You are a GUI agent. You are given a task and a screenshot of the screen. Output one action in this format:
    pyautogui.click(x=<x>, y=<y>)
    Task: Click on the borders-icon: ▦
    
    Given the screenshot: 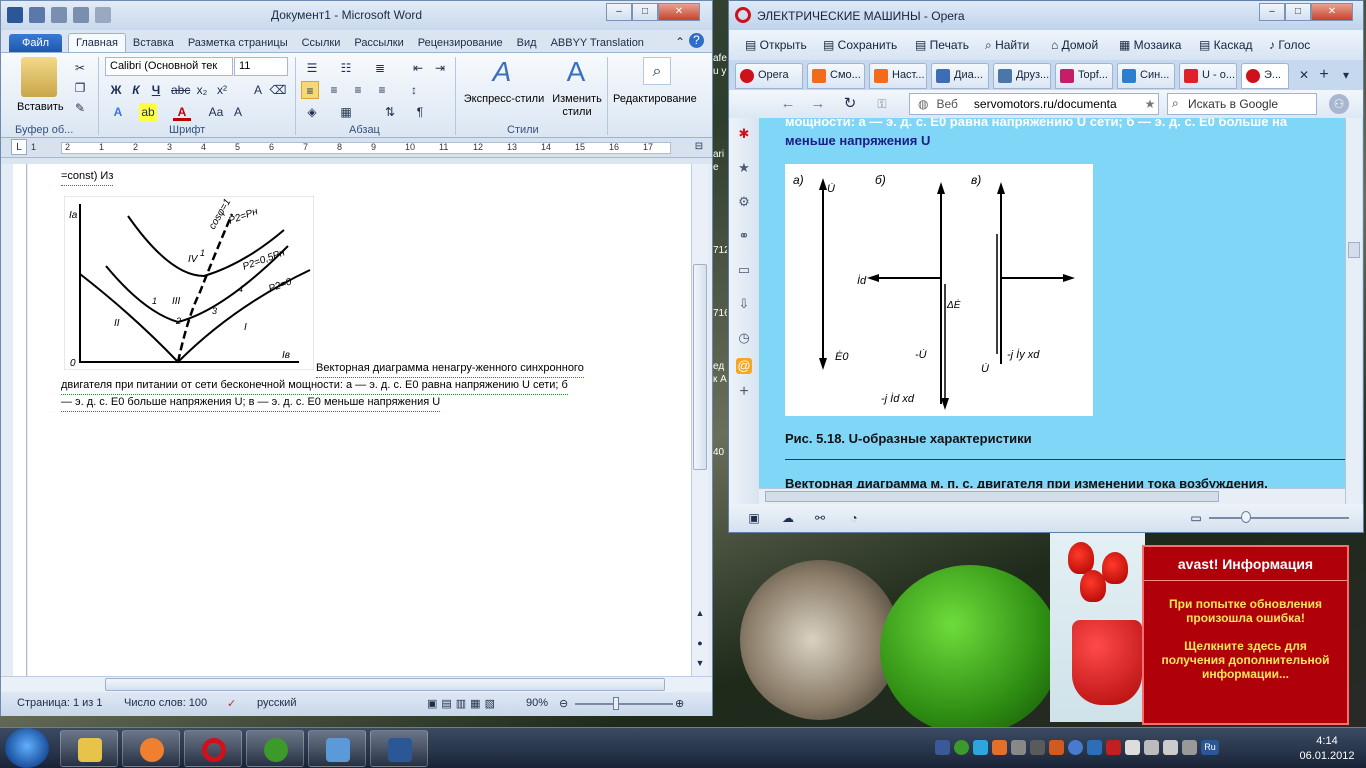 What is the action you would take?
    pyautogui.click(x=346, y=112)
    